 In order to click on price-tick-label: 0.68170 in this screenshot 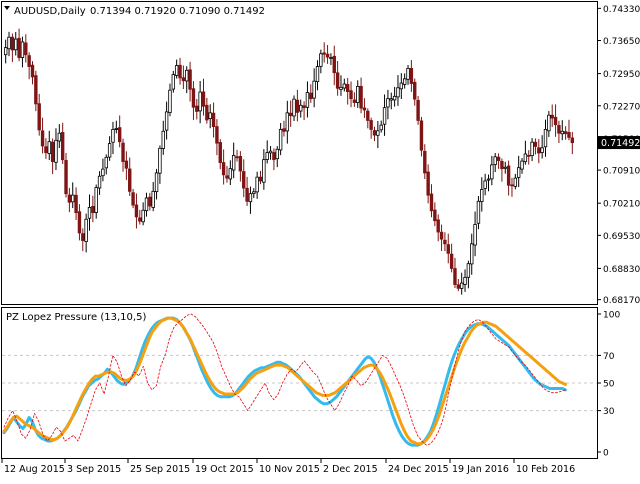, I will do `click(621, 301)`.